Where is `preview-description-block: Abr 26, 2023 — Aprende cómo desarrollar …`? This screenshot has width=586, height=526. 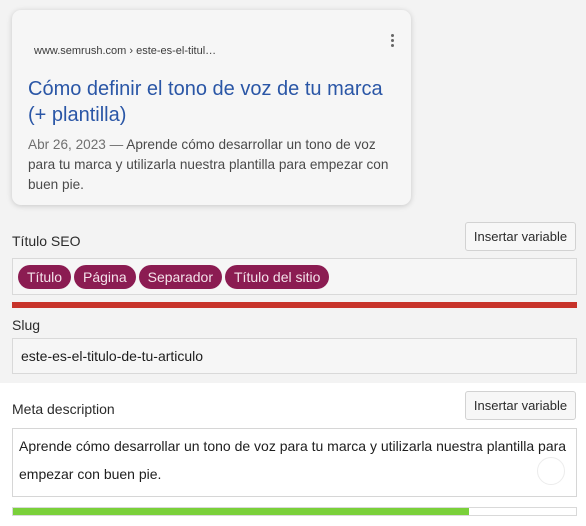 preview-description-block: Abr 26, 2023 — Aprende cómo desarrollar … is located at coordinates (213, 165).